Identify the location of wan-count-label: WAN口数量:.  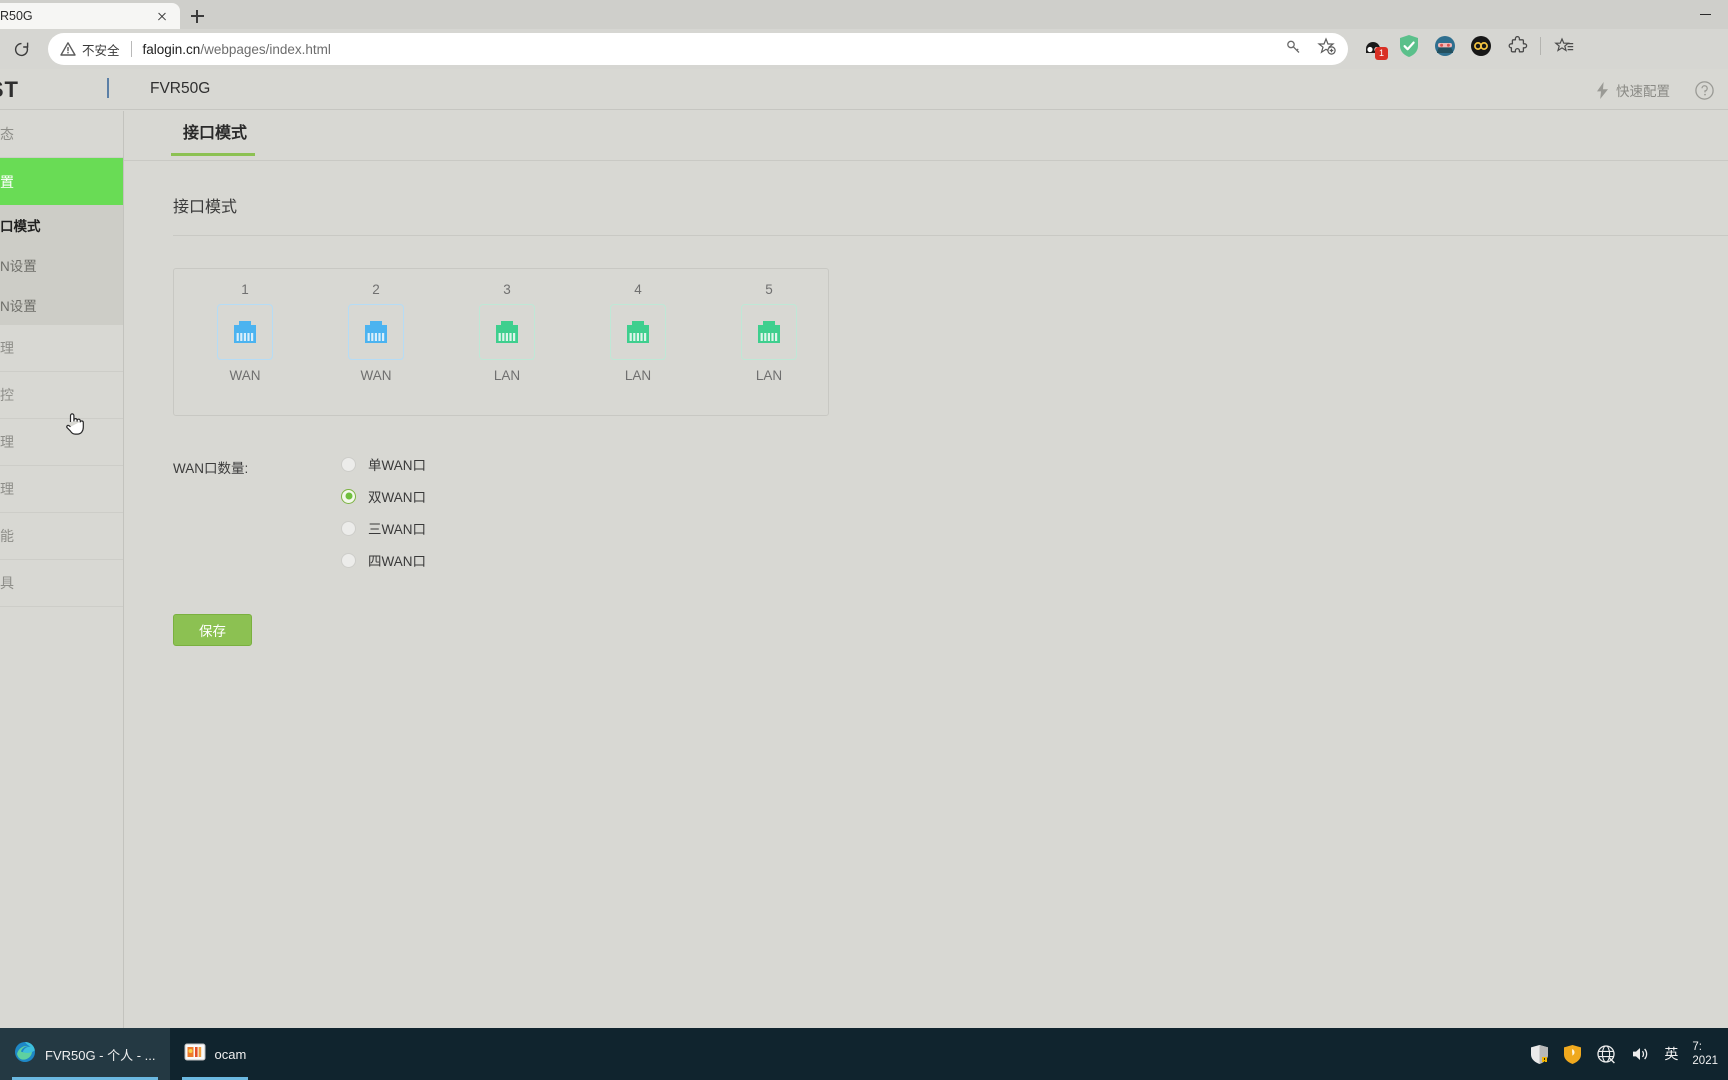
(211, 468).